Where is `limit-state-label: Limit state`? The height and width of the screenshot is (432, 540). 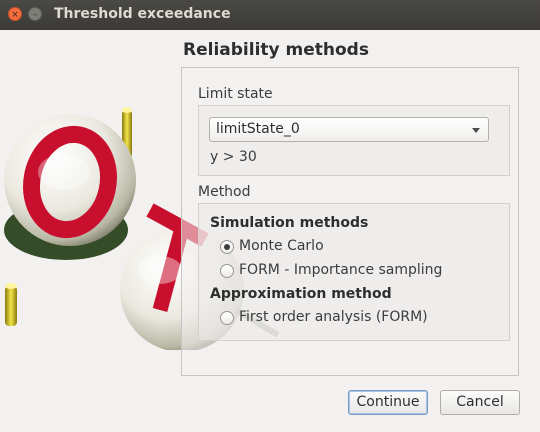 limit-state-label: Limit state is located at coordinates (235, 94).